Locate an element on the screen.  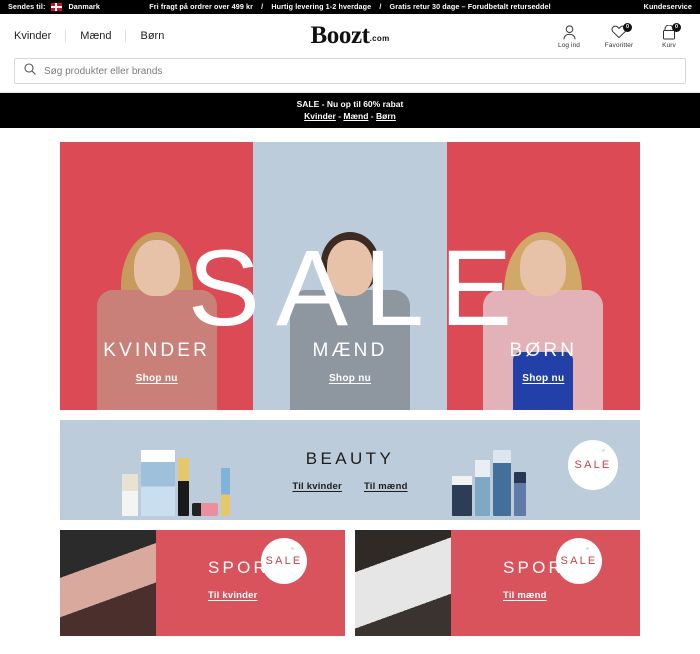
beauty-banner: BEAUTY Til kvinder Til mænd SALE is located at coordinates (350, 470).